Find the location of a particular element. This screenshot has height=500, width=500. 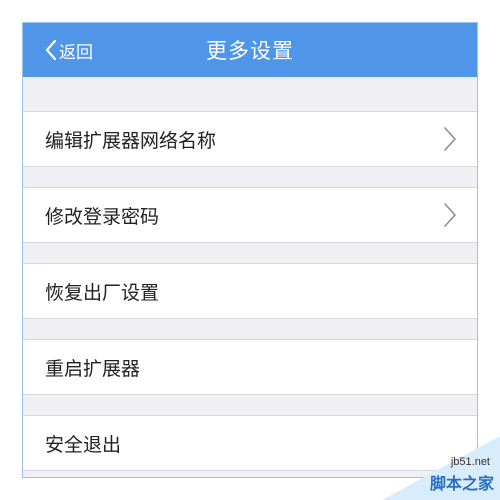

page-title: 更多设置 is located at coordinates (250, 51).